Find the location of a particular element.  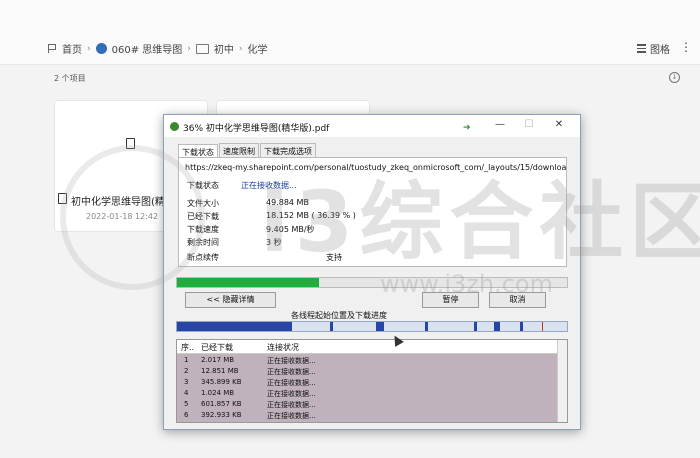

breadcrumb-site: 060# 思维导图 is located at coordinates (147, 48).